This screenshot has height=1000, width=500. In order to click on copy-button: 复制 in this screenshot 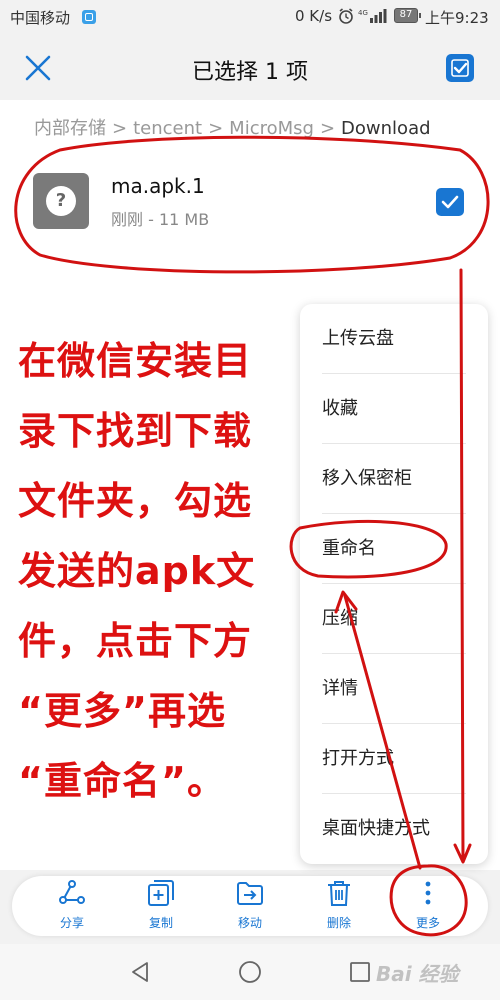, I will do `click(161, 906)`.